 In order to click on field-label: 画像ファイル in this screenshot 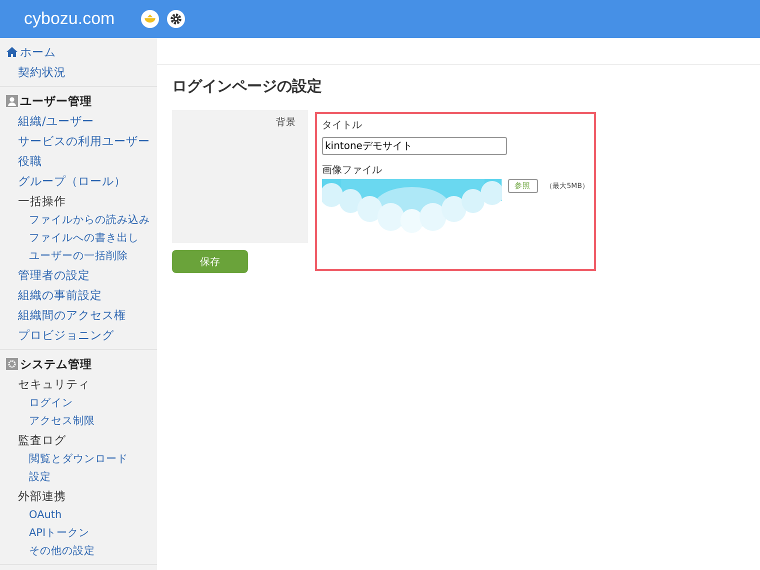, I will do `click(352, 170)`.